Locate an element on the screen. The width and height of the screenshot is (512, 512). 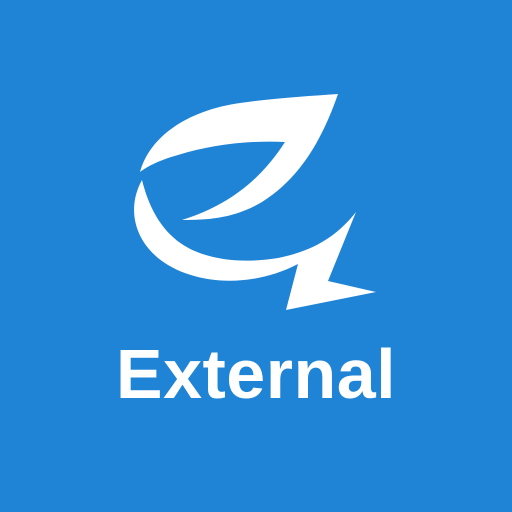
app-label: External is located at coordinates (256, 374).